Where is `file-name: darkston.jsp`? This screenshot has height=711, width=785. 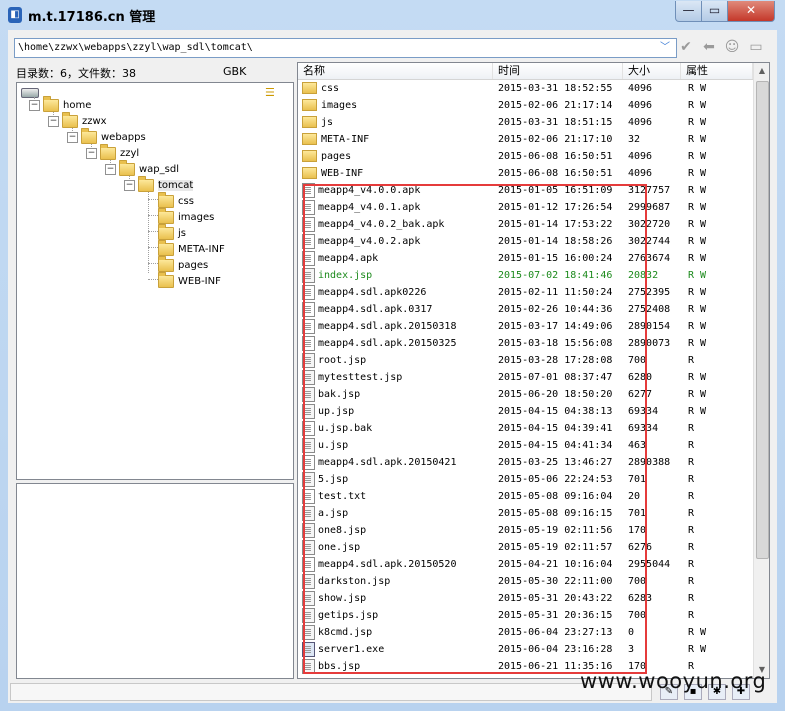 file-name: darkston.jsp is located at coordinates (354, 581).